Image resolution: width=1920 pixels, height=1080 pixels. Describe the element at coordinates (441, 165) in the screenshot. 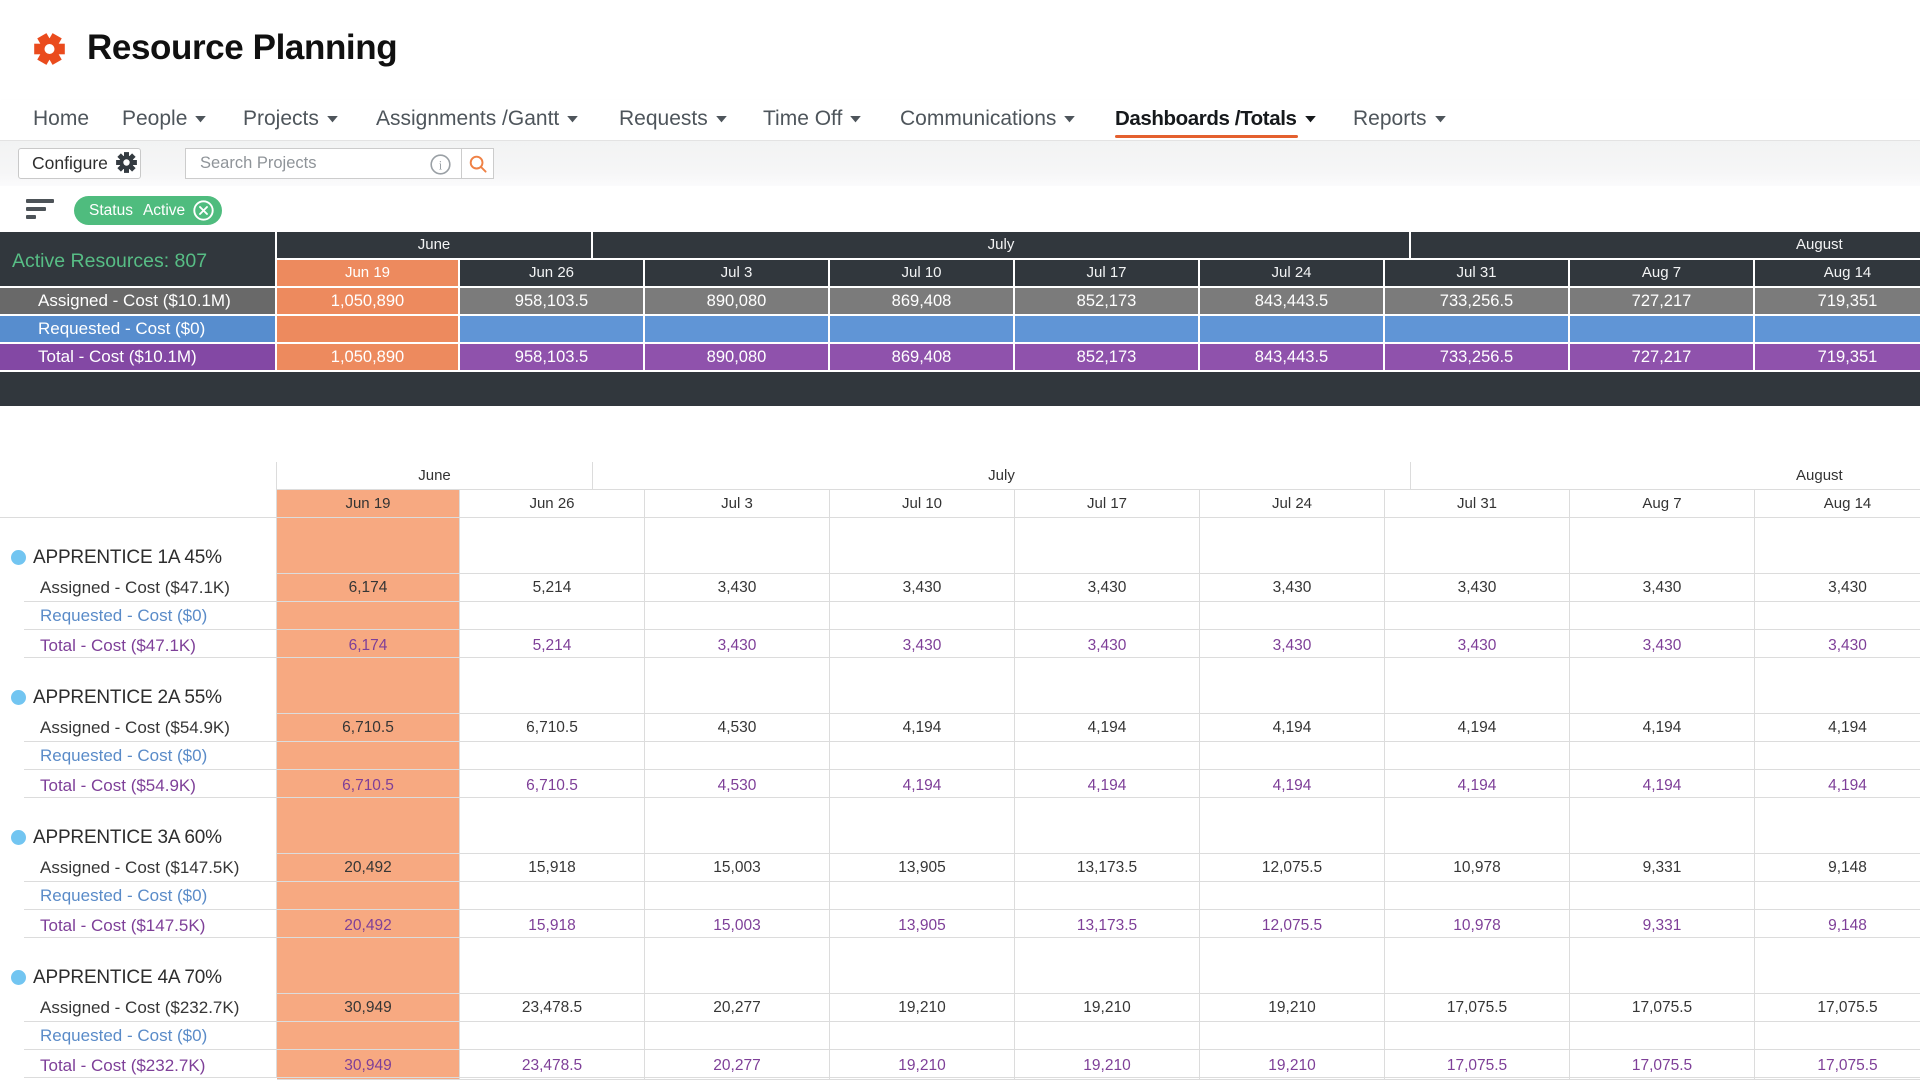

I see `svg-text: i` at that location.